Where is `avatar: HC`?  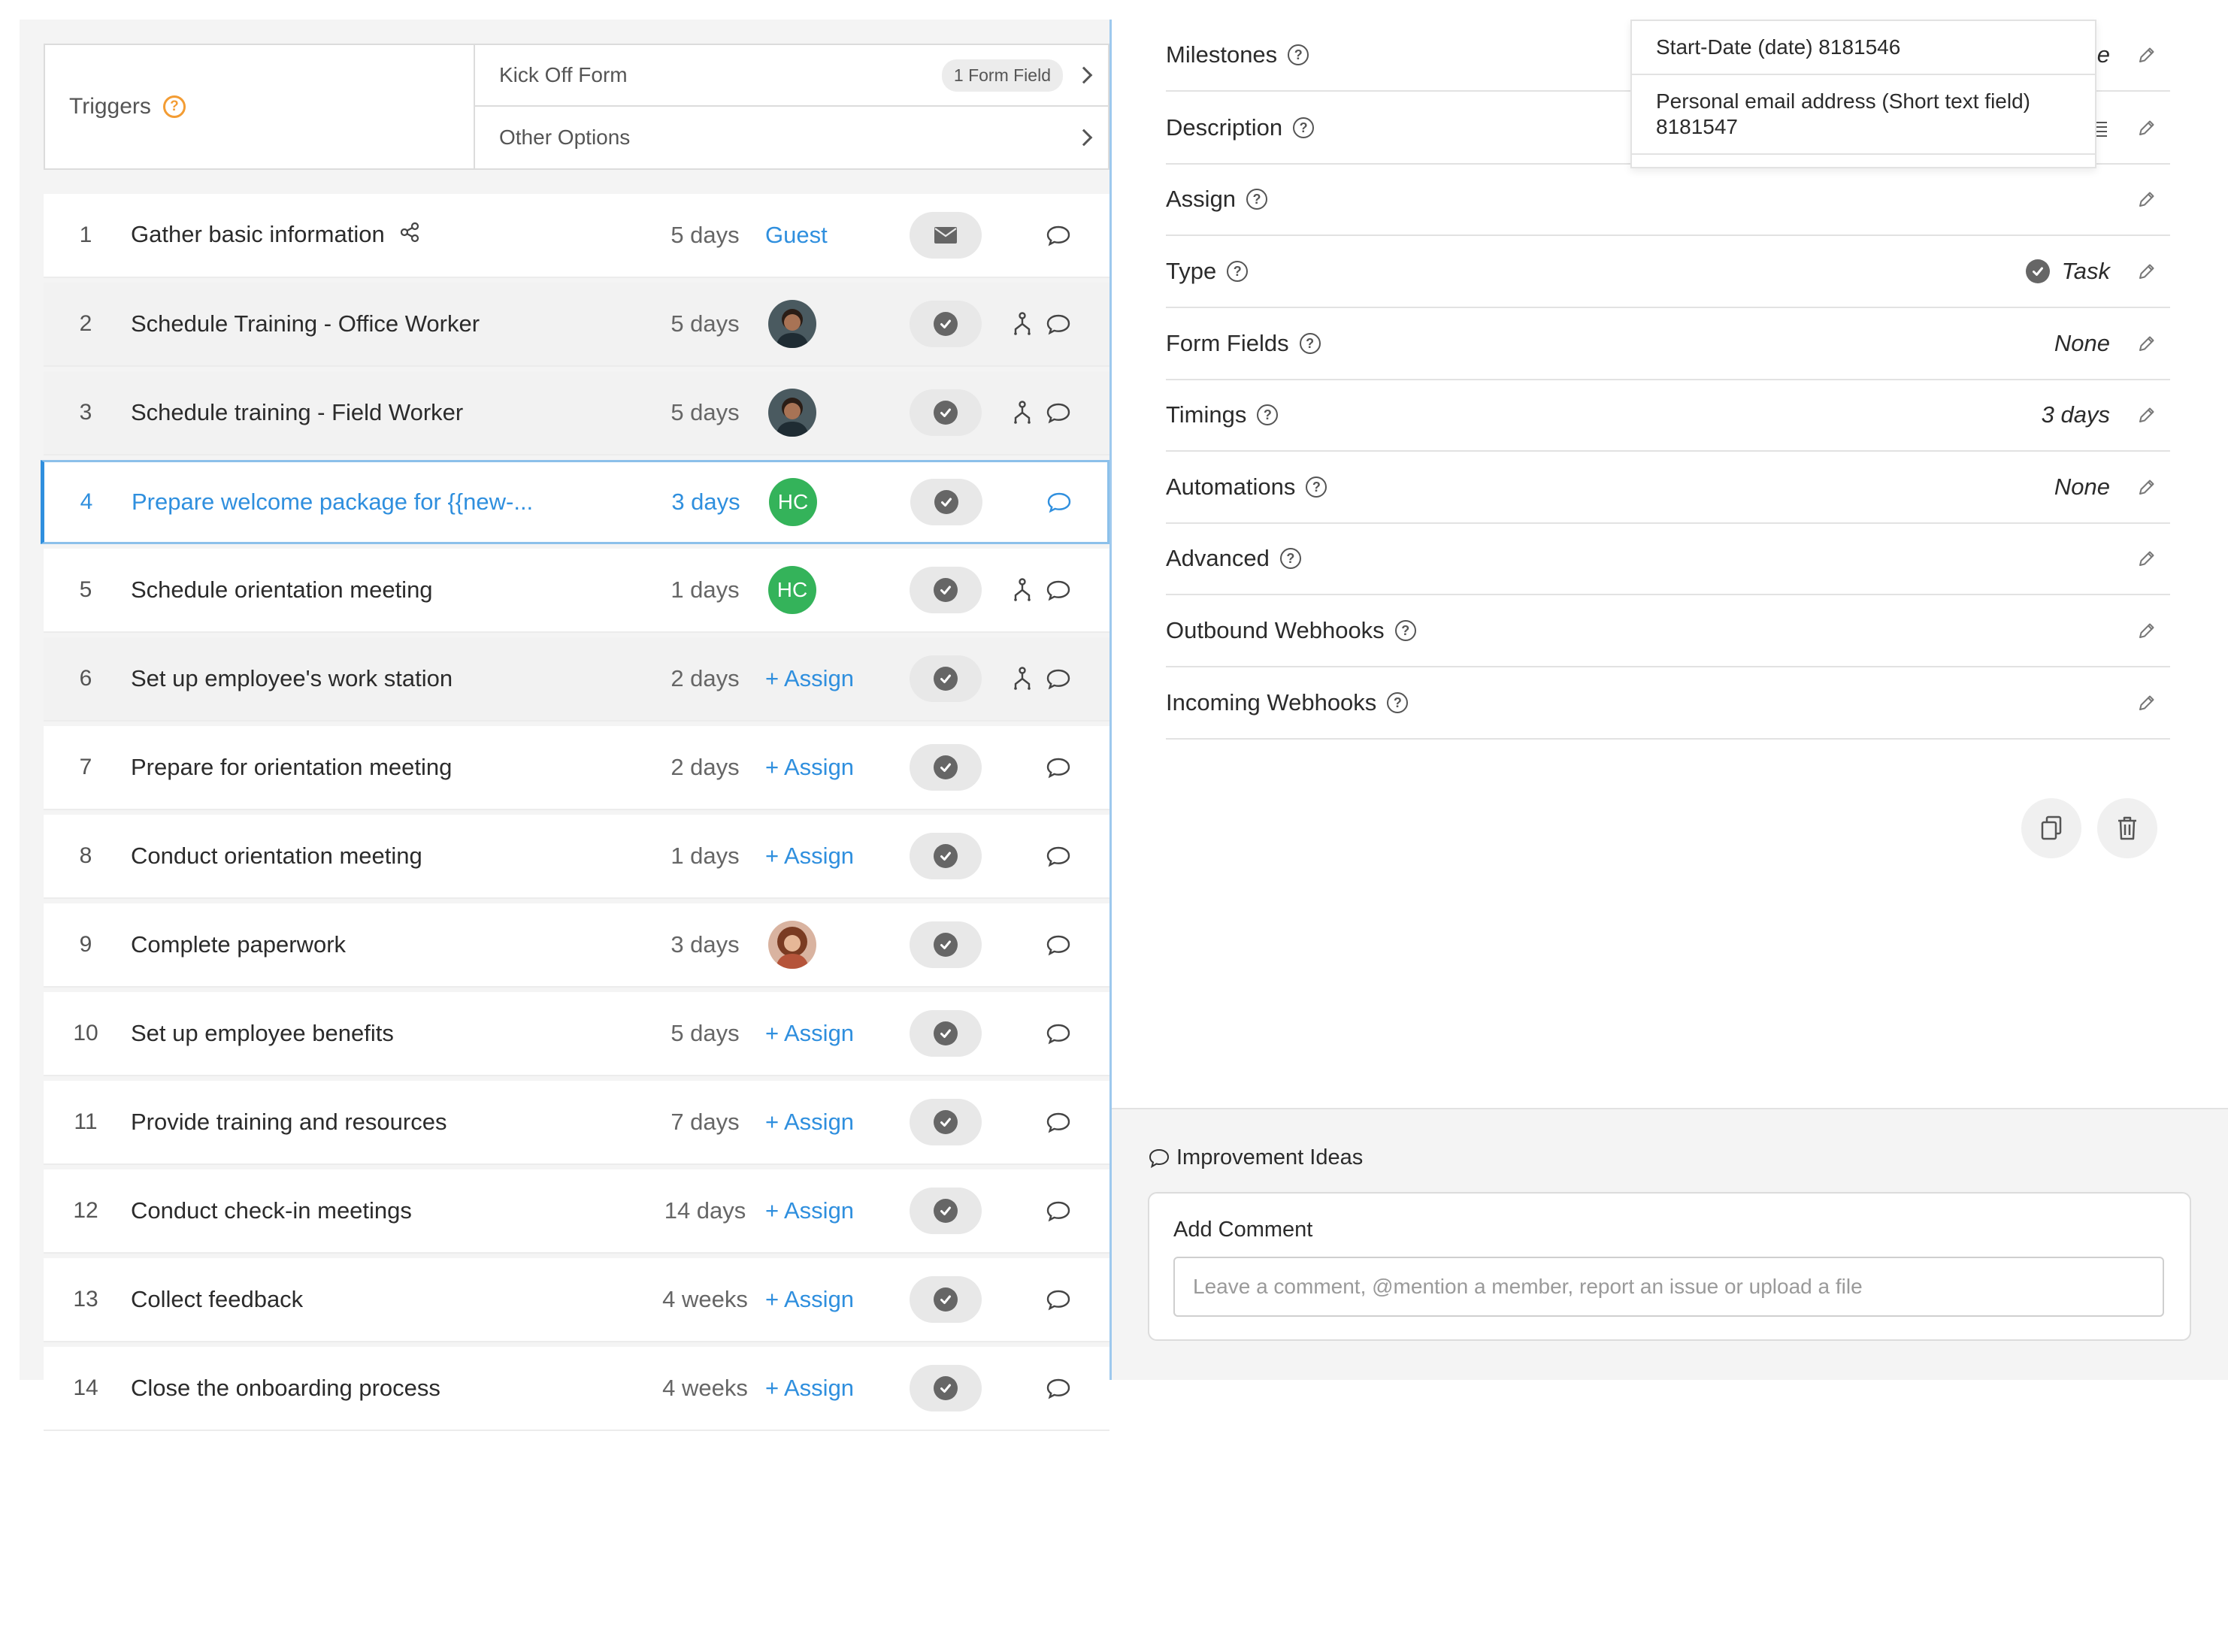 avatar: HC is located at coordinates (793, 502).